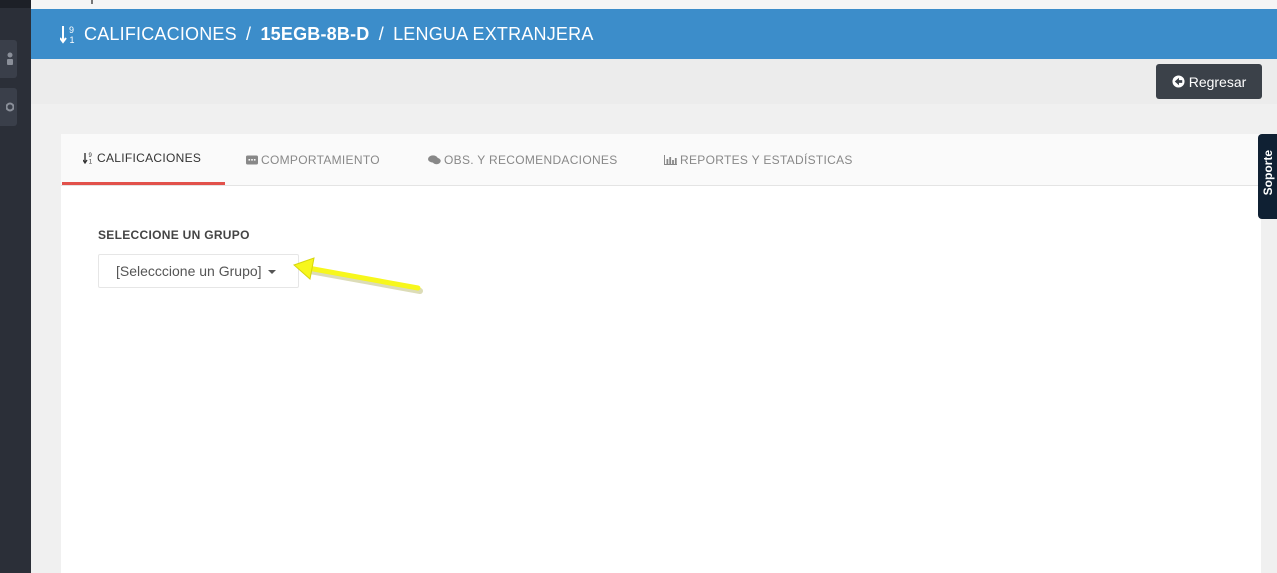  What do you see at coordinates (1217, 81) in the screenshot?
I see `back-button-label: Regresar` at bounding box center [1217, 81].